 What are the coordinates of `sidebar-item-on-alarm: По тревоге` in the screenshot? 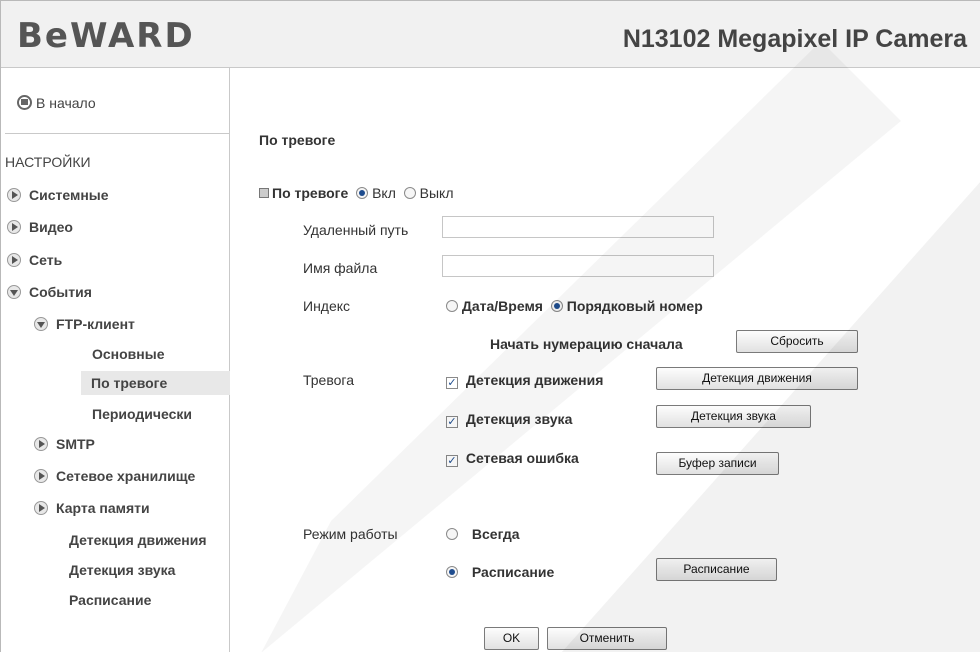 It's located at (155, 383).